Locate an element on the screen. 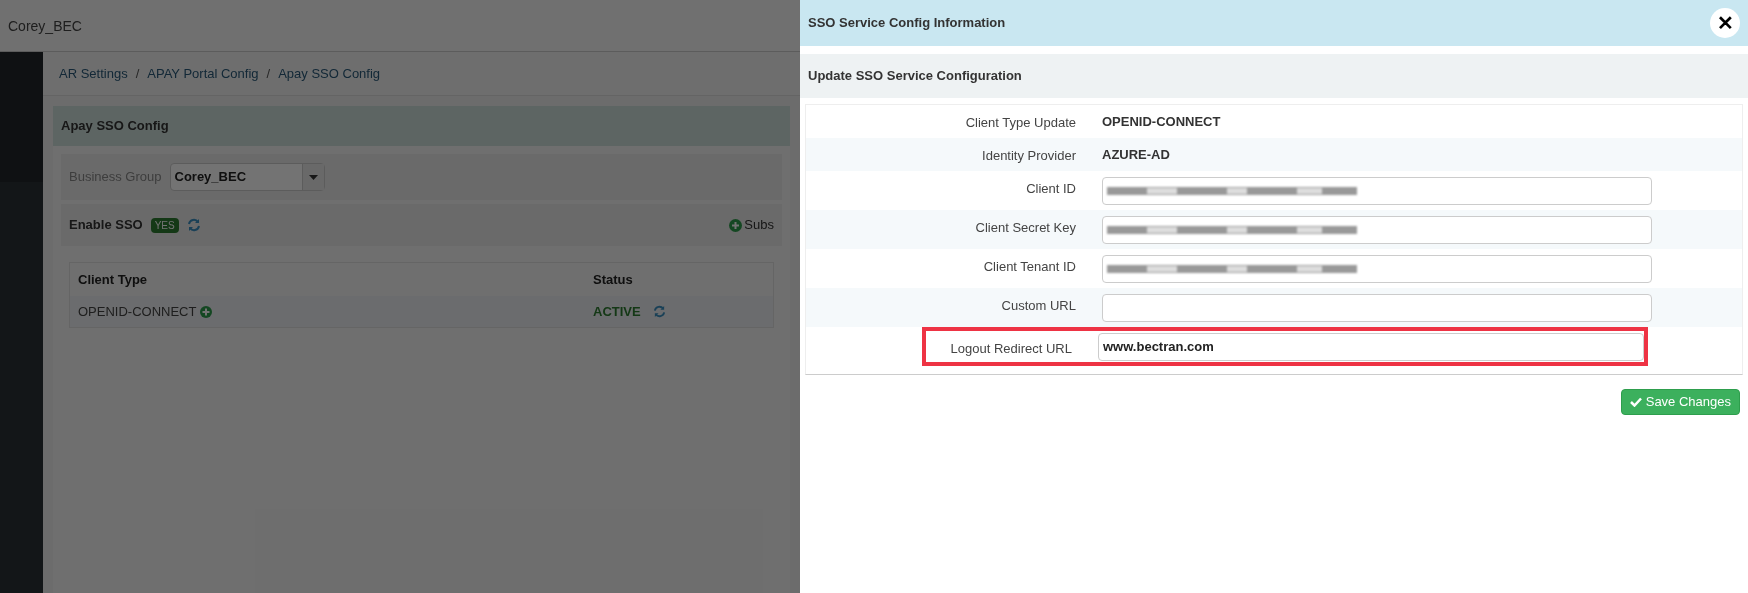  field-label: Client Secret Key is located at coordinates (1025, 228).